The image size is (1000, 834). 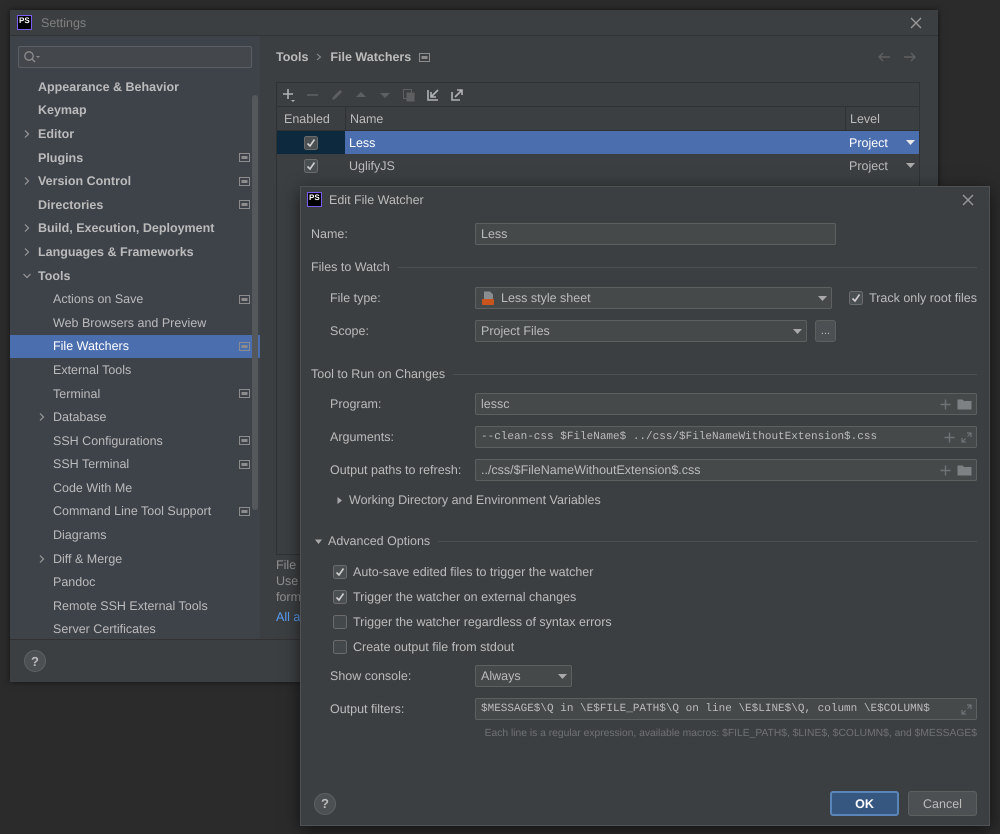 I want to click on dropdown: Project Files, so click(x=641, y=331).